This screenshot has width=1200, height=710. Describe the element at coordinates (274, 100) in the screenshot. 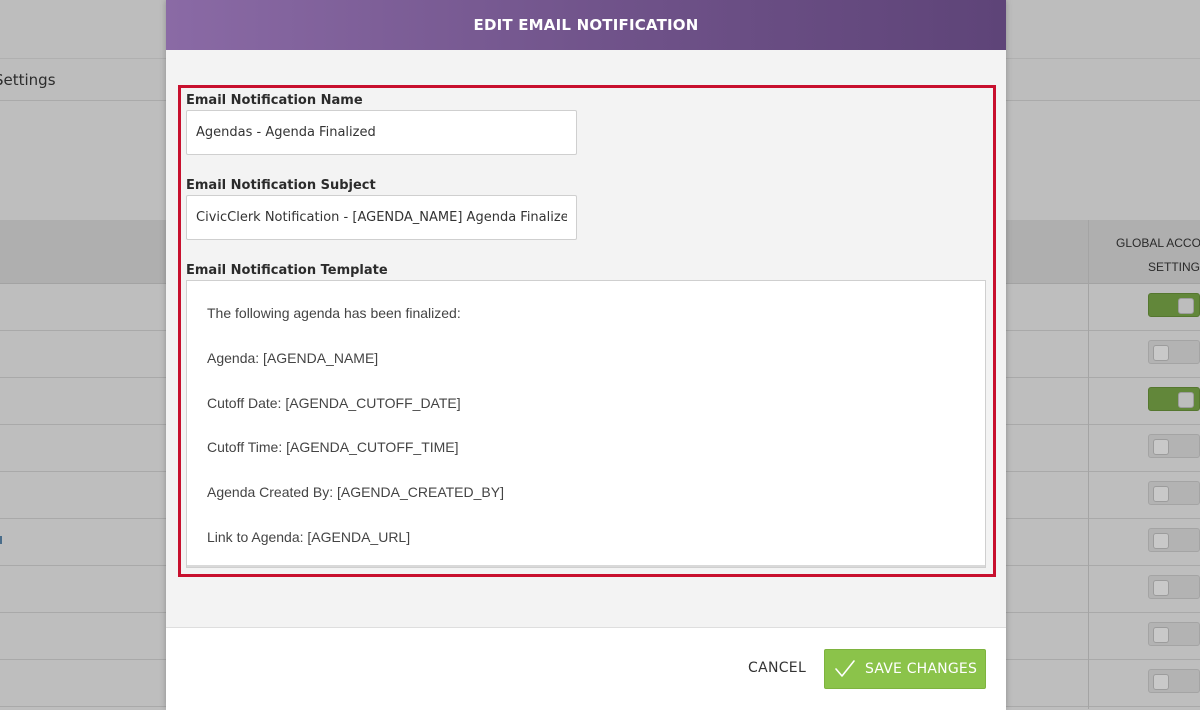

I see `email-notification-name-label: Email Notification Name` at that location.